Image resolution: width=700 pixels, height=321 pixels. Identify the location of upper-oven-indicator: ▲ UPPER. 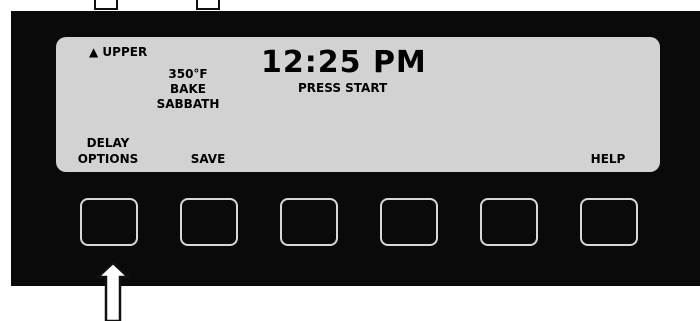
(118, 52).